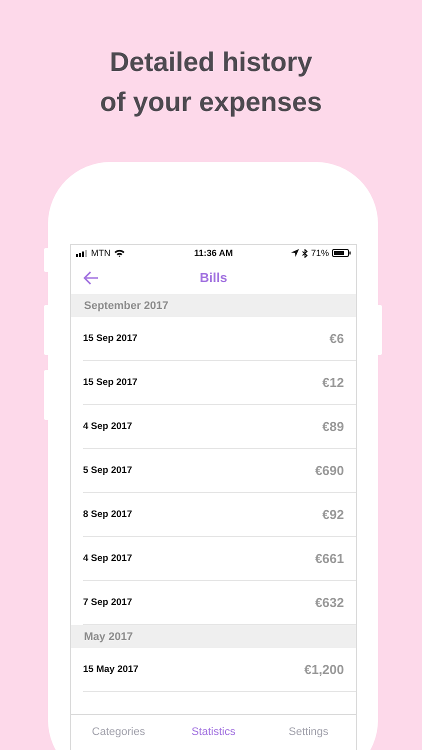 This screenshot has height=750, width=422. What do you see at coordinates (119, 253) in the screenshot?
I see `wifi-icon` at bounding box center [119, 253].